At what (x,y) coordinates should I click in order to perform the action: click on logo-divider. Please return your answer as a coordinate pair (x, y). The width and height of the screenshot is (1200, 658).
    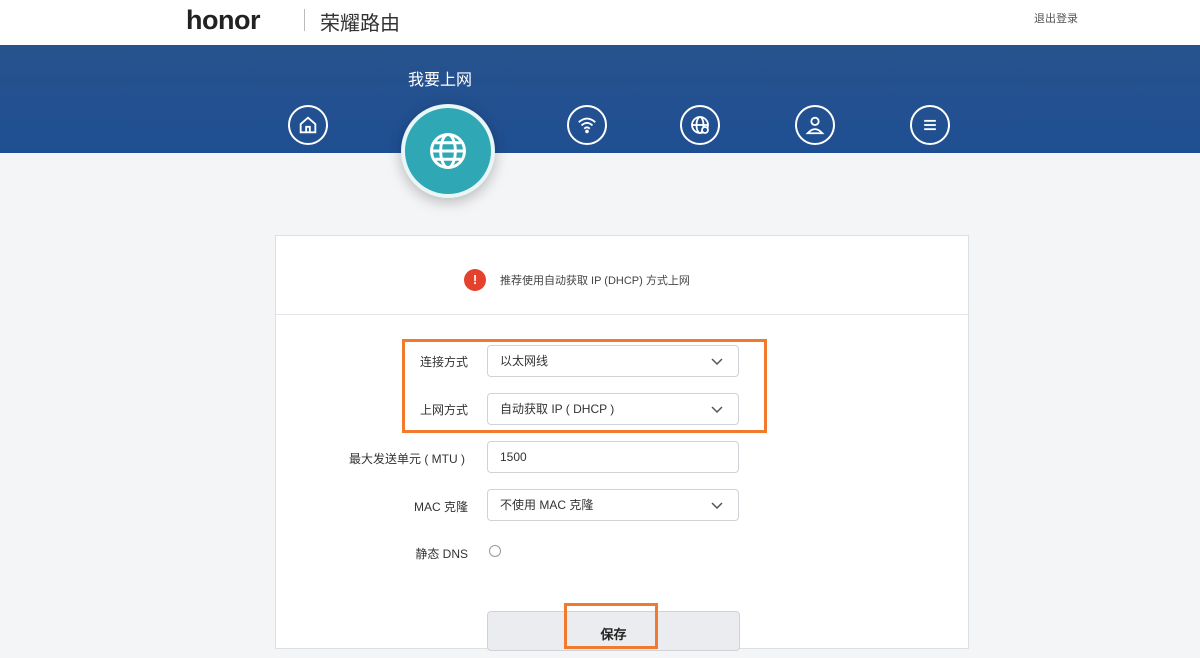
    Looking at the image, I should click on (304, 20).